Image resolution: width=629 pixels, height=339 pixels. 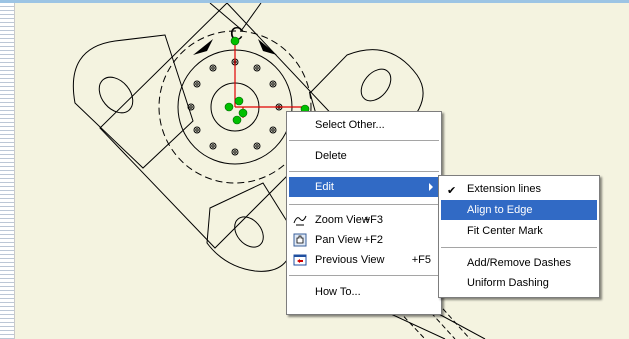 I want to click on submenu-item-label: Add/Remove Dashes, so click(x=519, y=263).